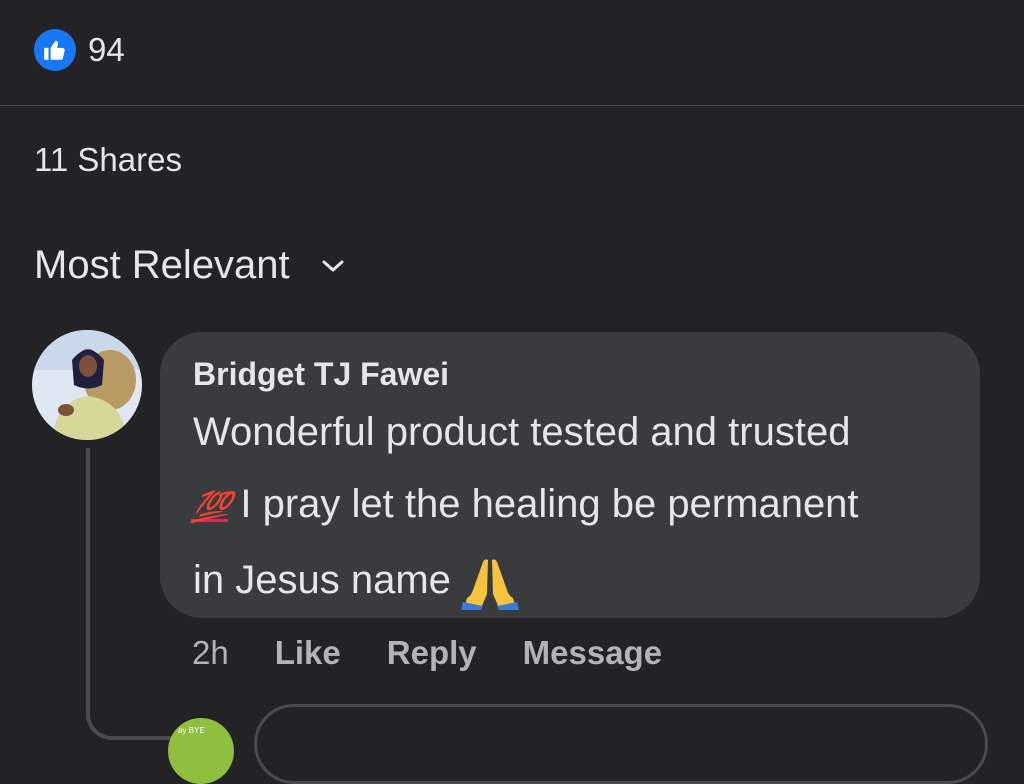 The height and width of the screenshot is (784, 1024). Describe the element at coordinates (201, 751) in the screenshot. I see `reply-avatar: ay BYE` at that location.